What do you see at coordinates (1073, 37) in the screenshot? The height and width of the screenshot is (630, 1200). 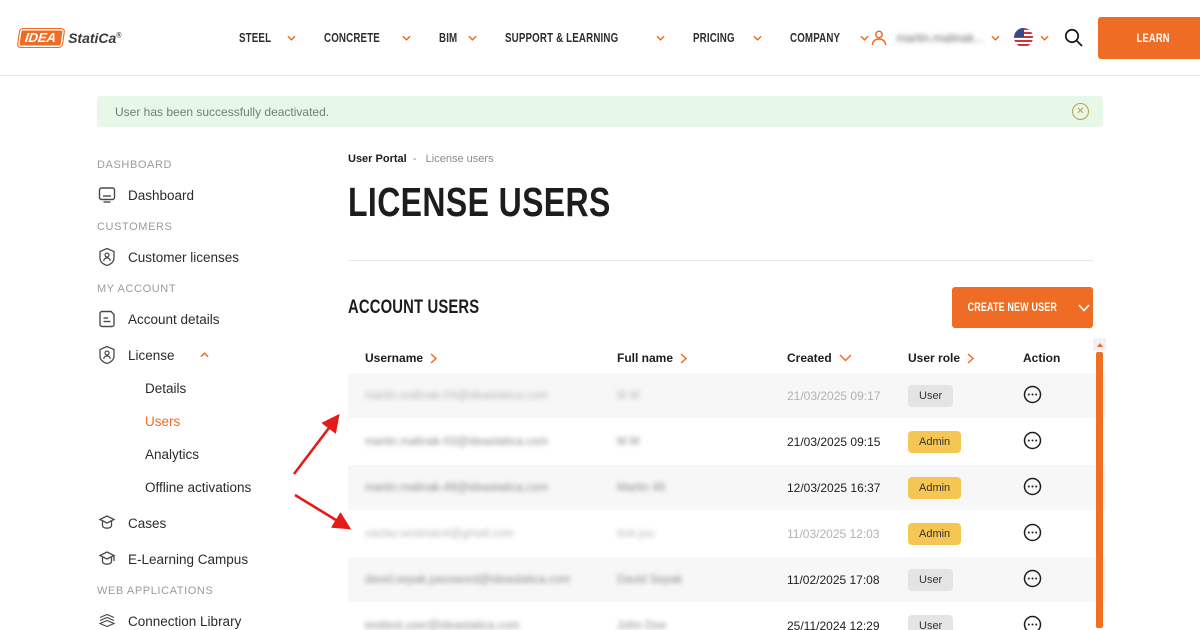 I see `search-icon` at bounding box center [1073, 37].